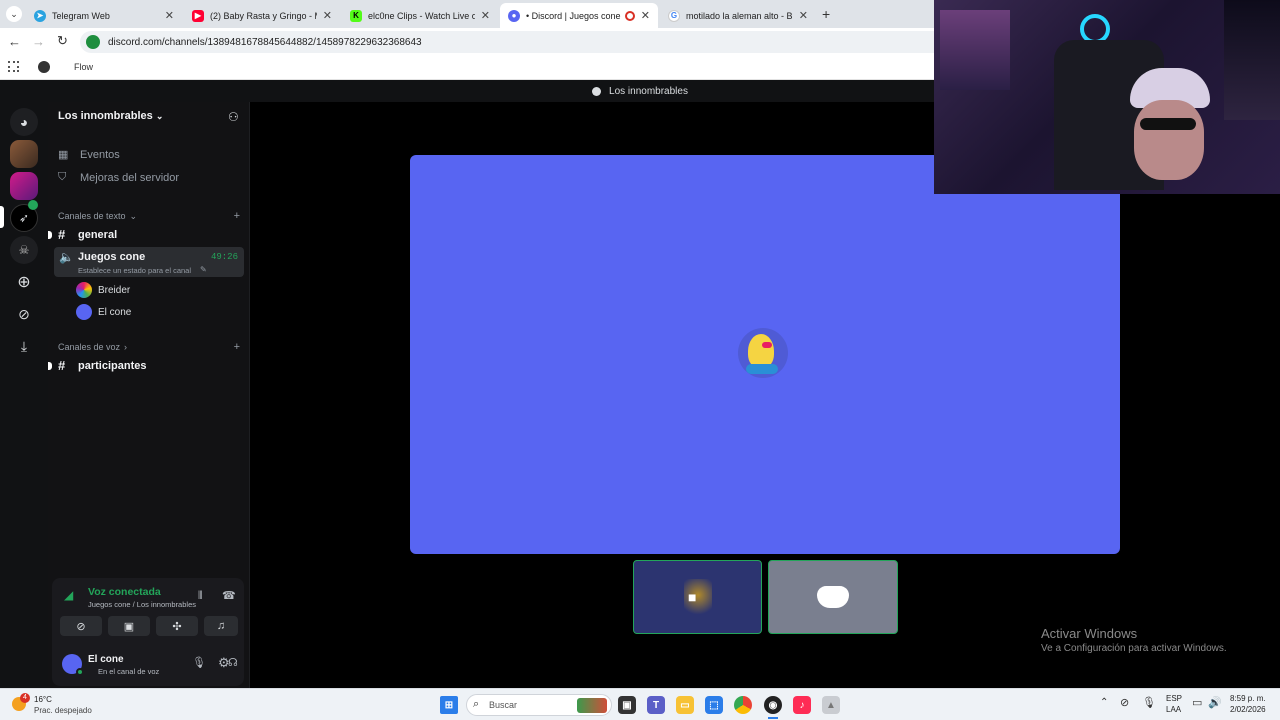 Image resolution: width=1280 pixels, height=720 pixels. I want to click on member-name: Breider, so click(114, 290).